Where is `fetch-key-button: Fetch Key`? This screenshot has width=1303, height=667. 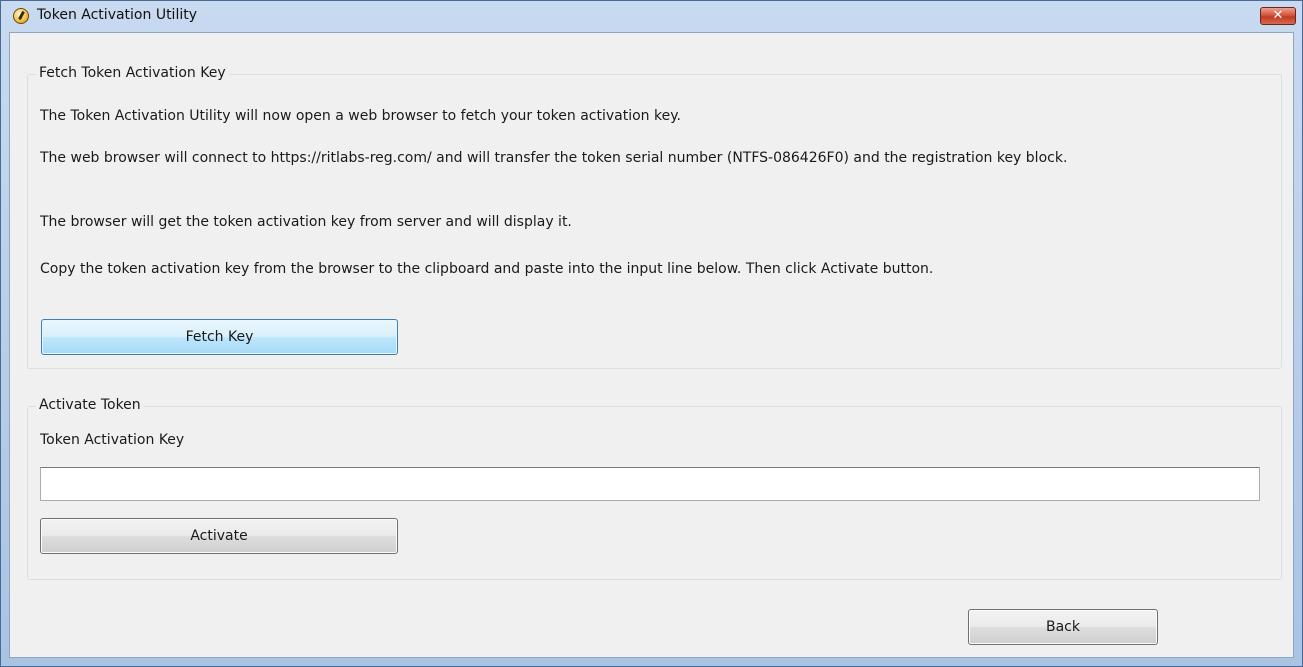 fetch-key-button: Fetch Key is located at coordinates (219, 337).